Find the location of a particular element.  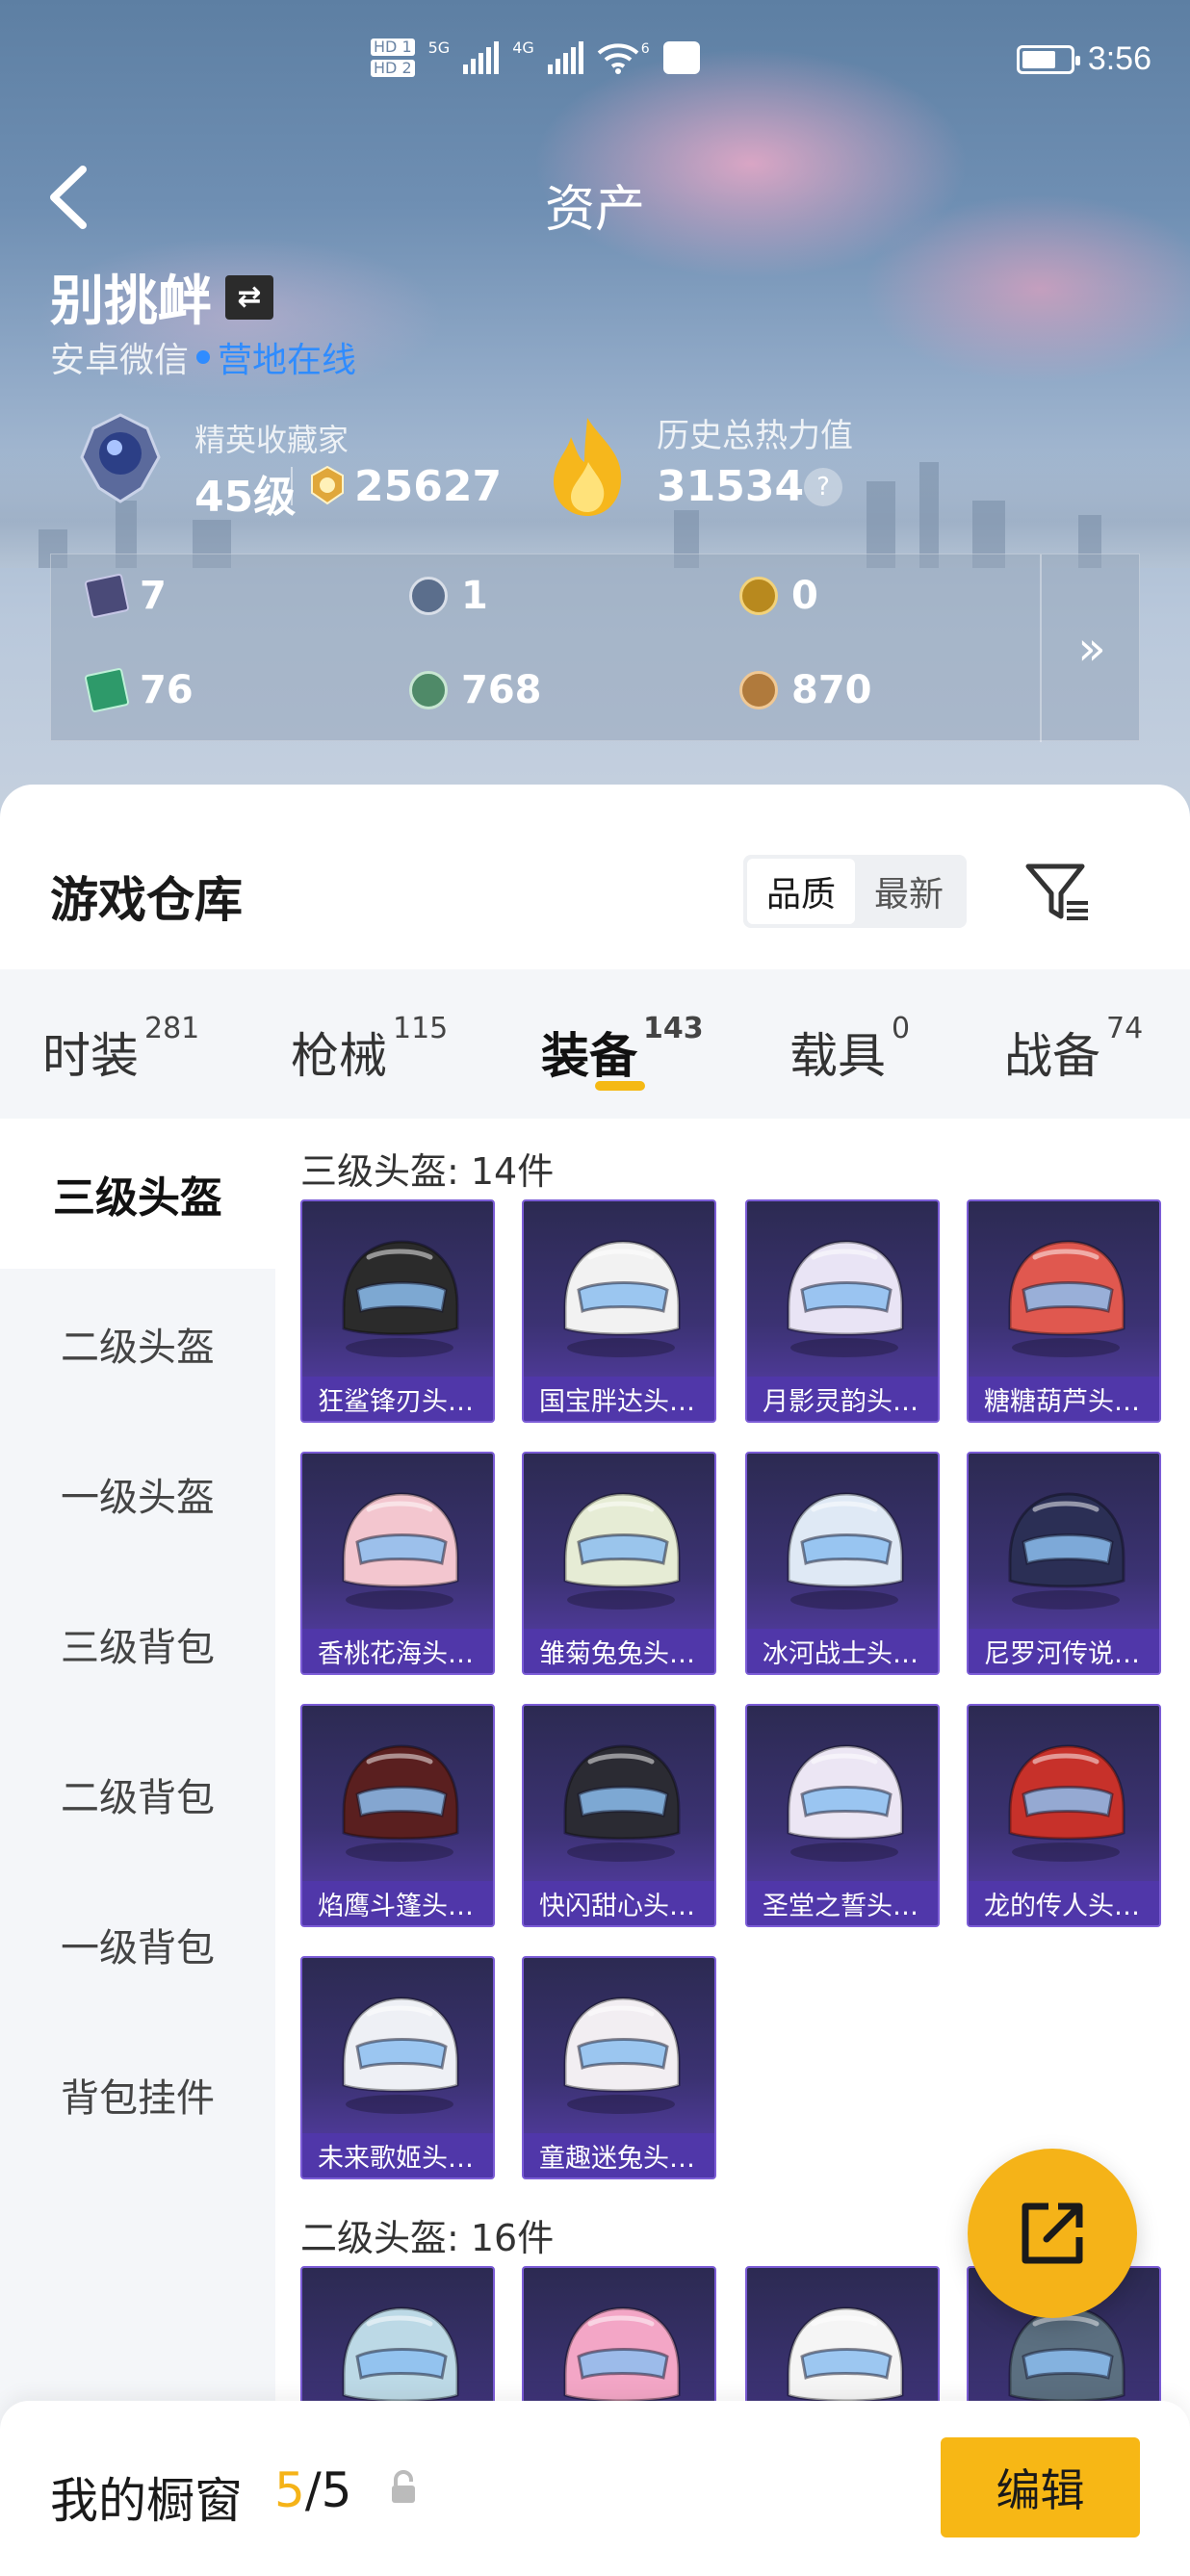

network-4g-label: 4G is located at coordinates (523, 48).